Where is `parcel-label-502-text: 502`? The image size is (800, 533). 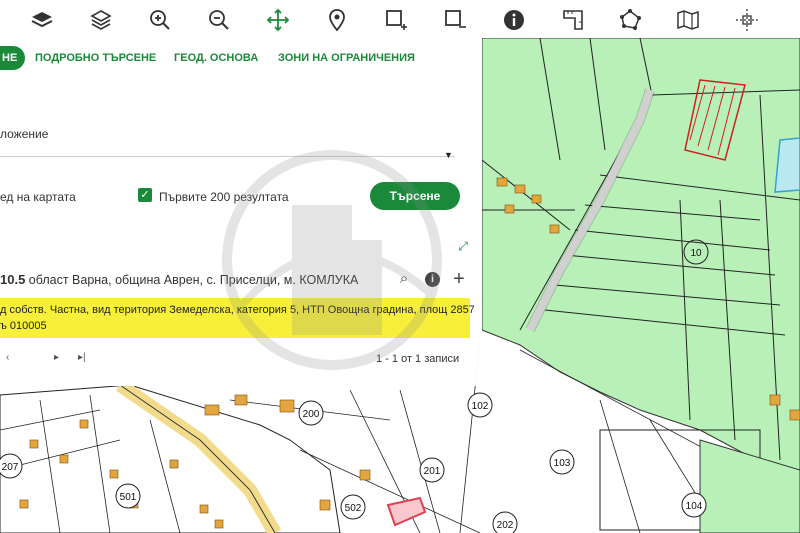
parcel-label-502-text: 502 is located at coordinates (353, 508).